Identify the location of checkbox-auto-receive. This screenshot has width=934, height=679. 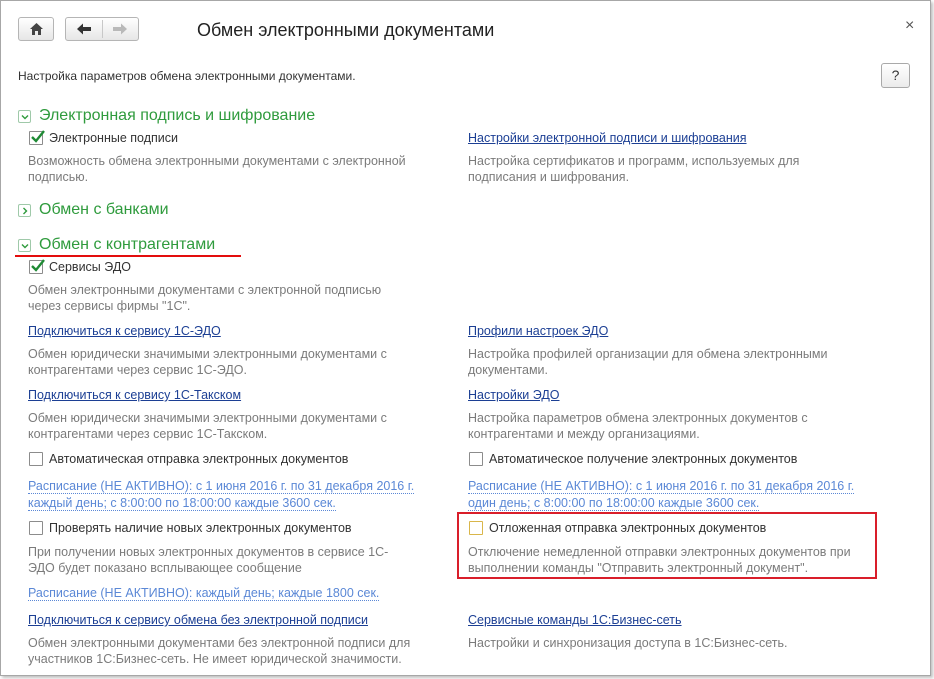
(476, 459).